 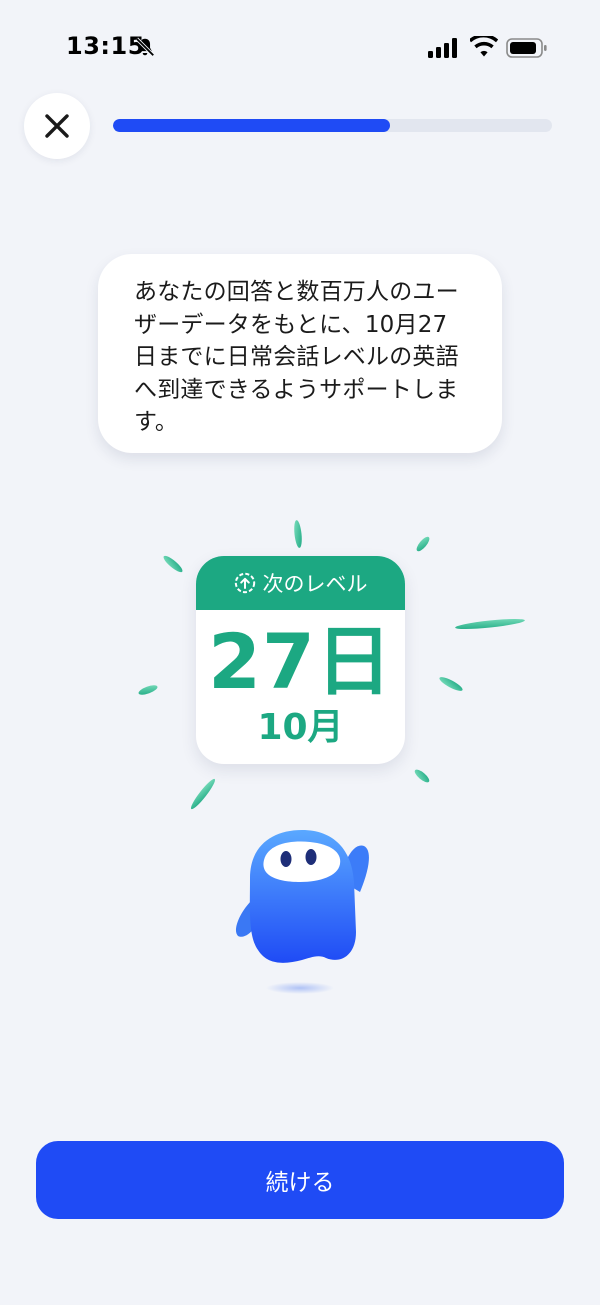 I want to click on status-bar: 13:15, so click(x=300, y=48).